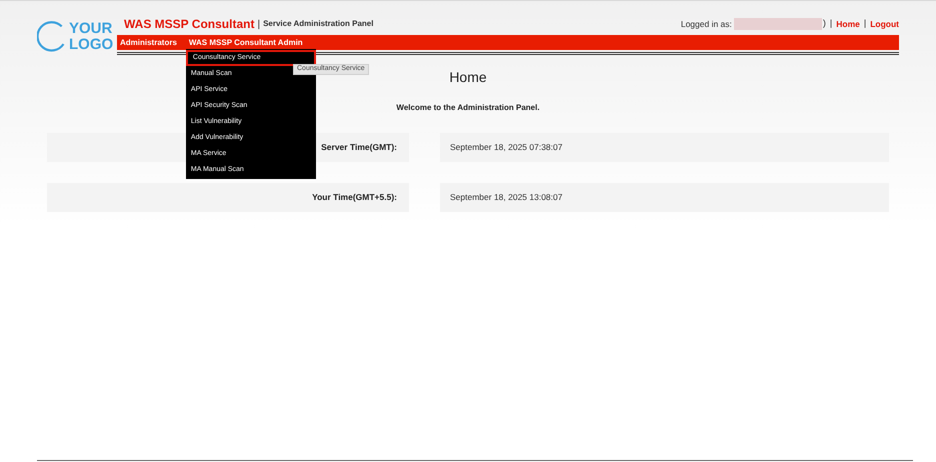  Describe the element at coordinates (664, 147) in the screenshot. I see `time-value: September 18, 2025 07:38:07` at that location.